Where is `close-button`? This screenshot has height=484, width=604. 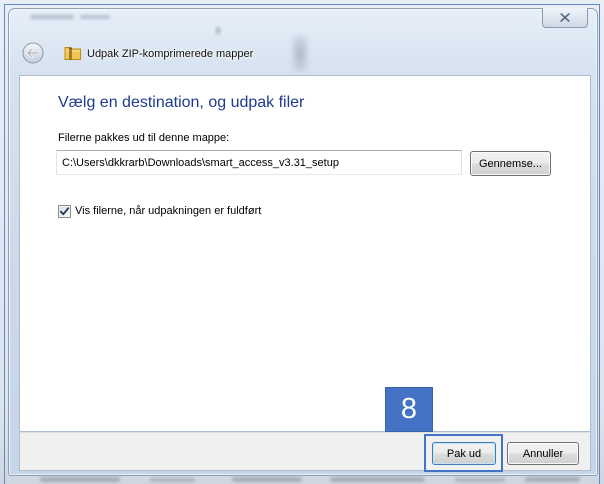 close-button is located at coordinates (565, 18).